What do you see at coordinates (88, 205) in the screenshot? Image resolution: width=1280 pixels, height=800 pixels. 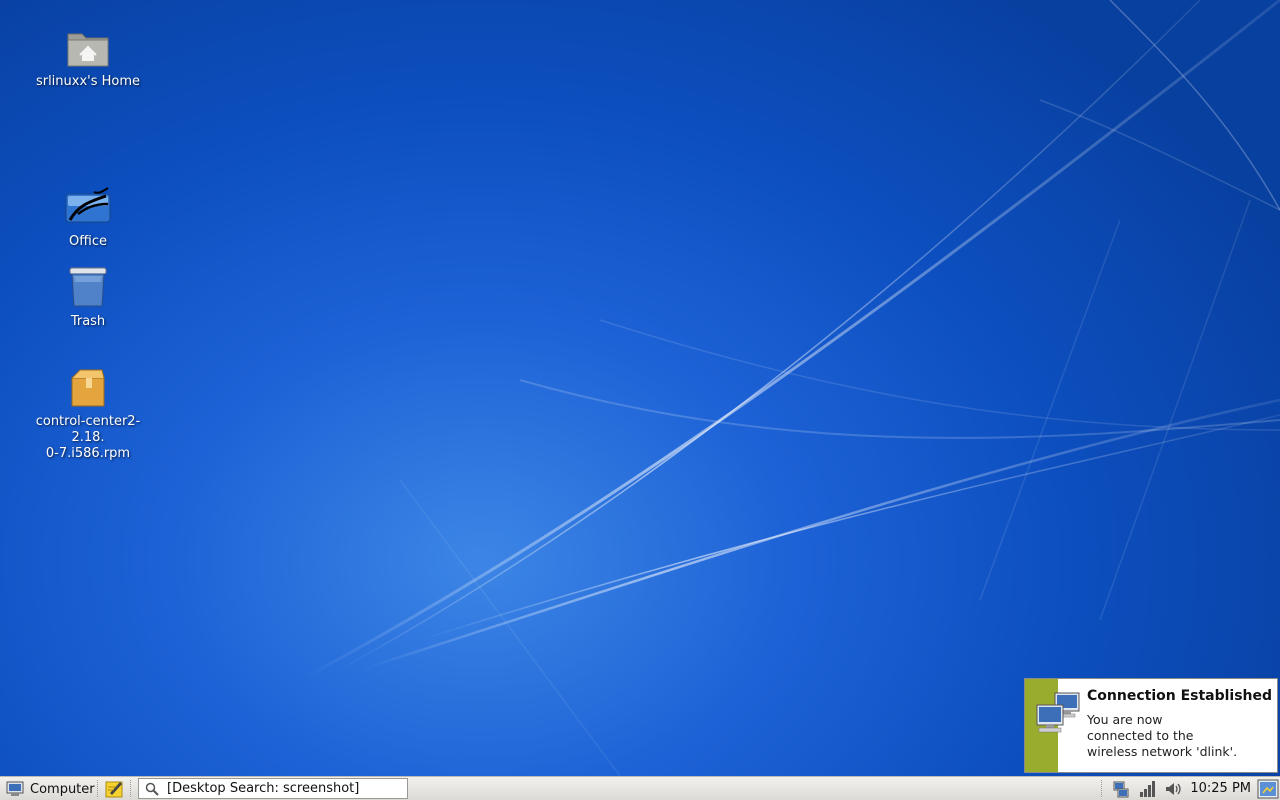 I see `office-icon` at bounding box center [88, 205].